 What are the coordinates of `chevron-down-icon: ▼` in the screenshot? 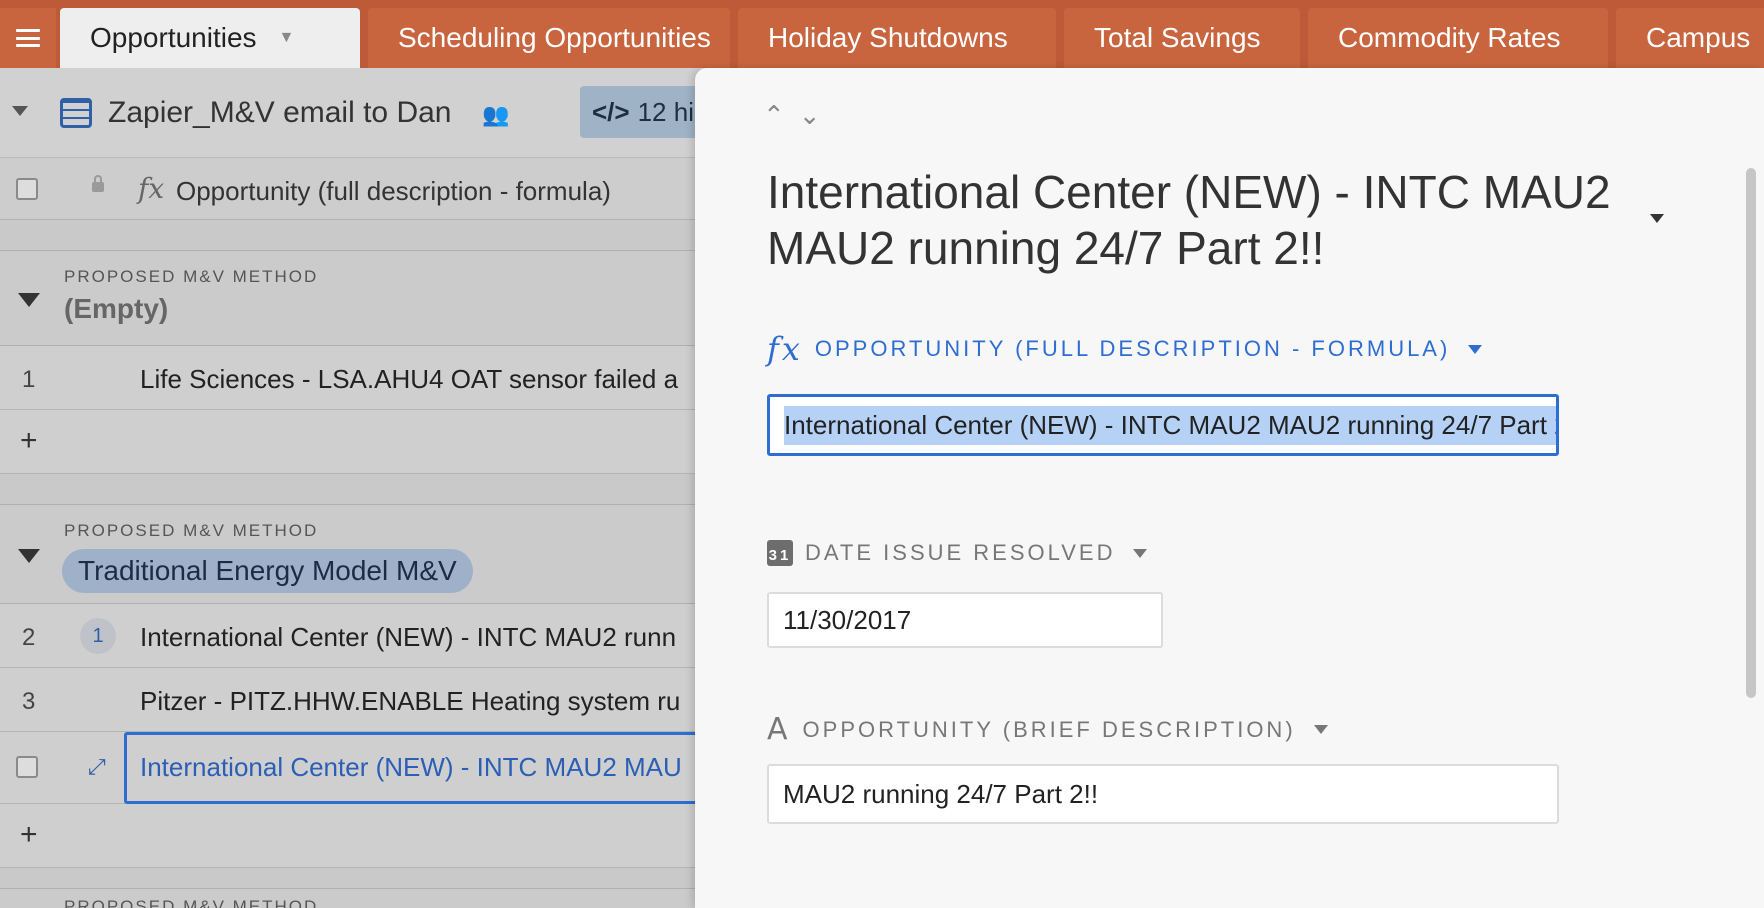 It's located at (287, 38).